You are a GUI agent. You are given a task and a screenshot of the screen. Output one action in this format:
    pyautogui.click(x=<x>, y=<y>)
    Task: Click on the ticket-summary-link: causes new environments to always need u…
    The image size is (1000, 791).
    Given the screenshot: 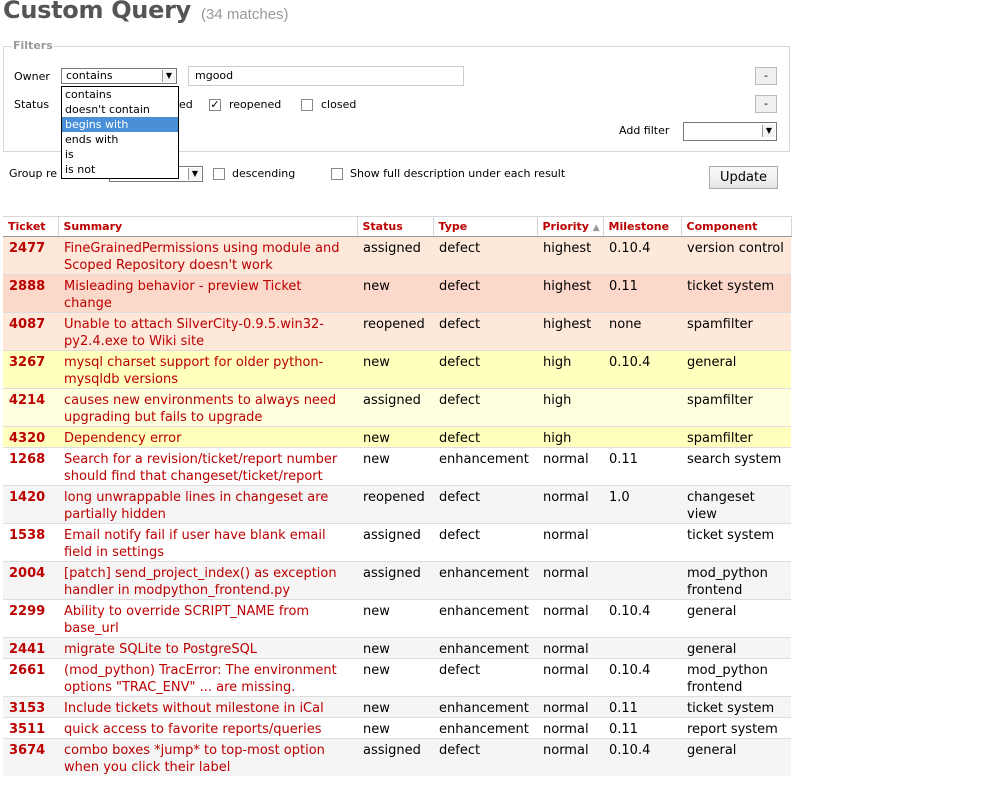 What is the action you would take?
    pyautogui.click(x=207, y=407)
    